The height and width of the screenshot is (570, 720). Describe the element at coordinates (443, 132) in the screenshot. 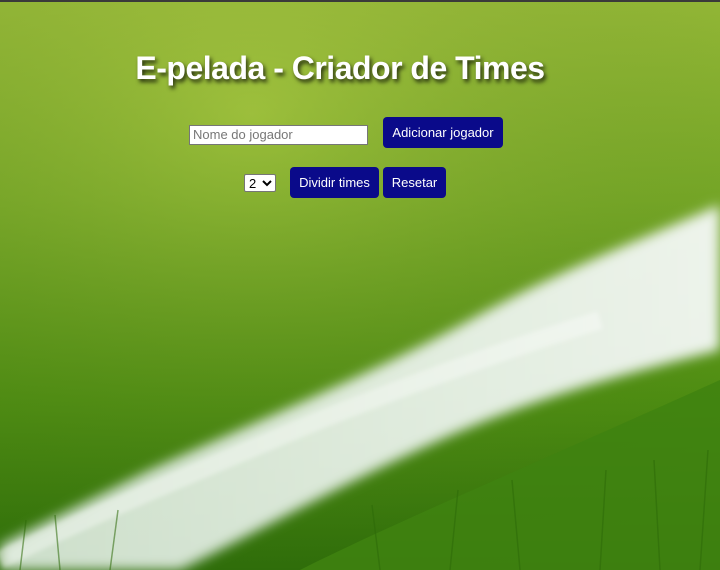

I see `add-player-button: Adicionar jogador` at that location.